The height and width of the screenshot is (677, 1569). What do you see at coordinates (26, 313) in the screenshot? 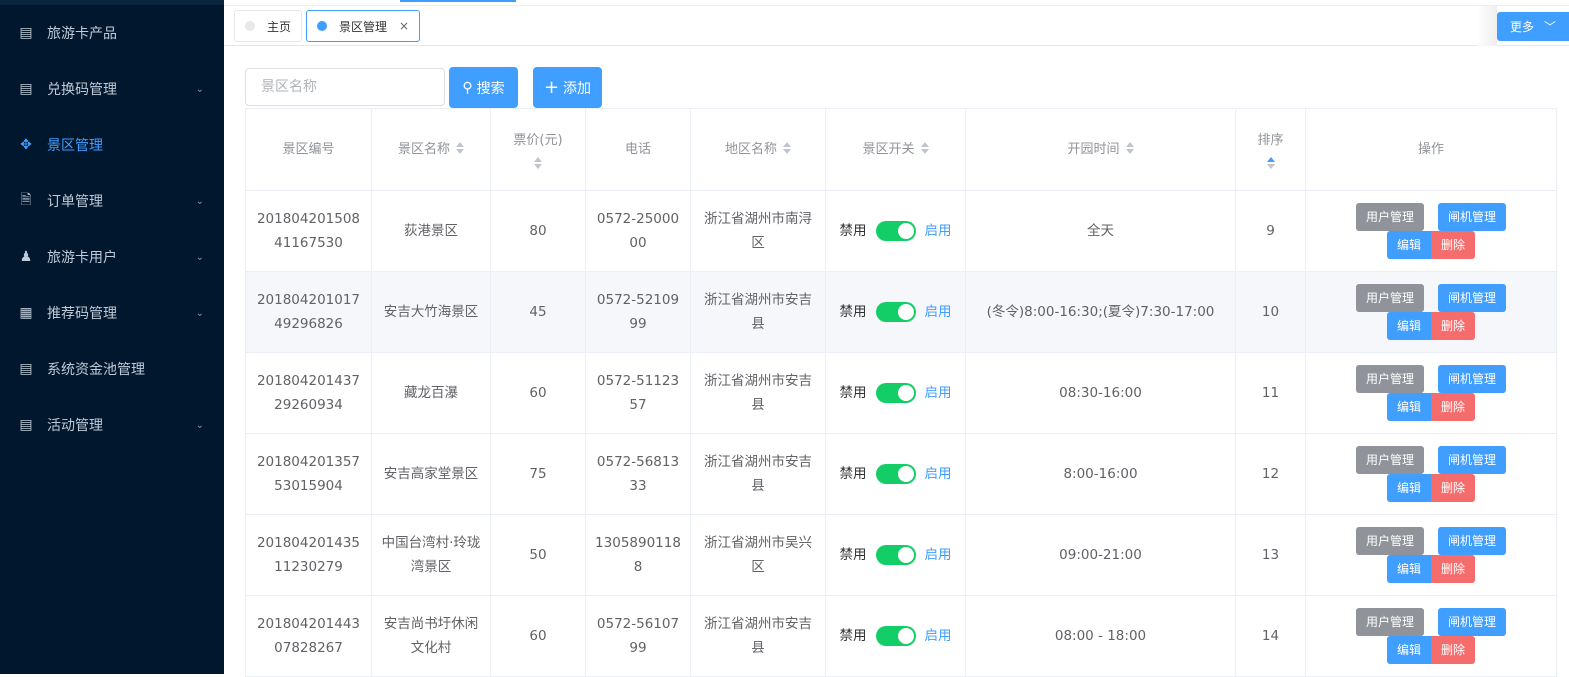
I see `grid-icon: ▦` at bounding box center [26, 313].